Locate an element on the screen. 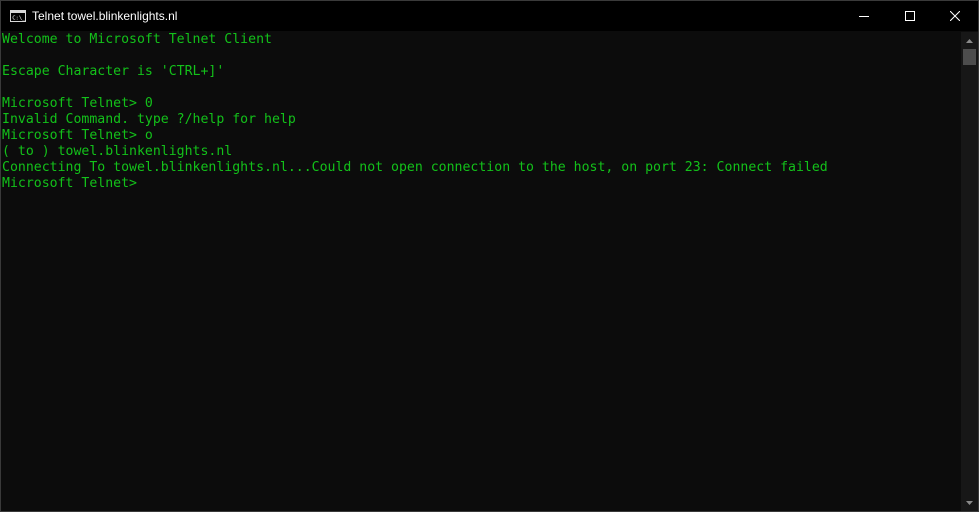 Image resolution: width=979 pixels, height=512 pixels. maximize-icon is located at coordinates (910, 16).